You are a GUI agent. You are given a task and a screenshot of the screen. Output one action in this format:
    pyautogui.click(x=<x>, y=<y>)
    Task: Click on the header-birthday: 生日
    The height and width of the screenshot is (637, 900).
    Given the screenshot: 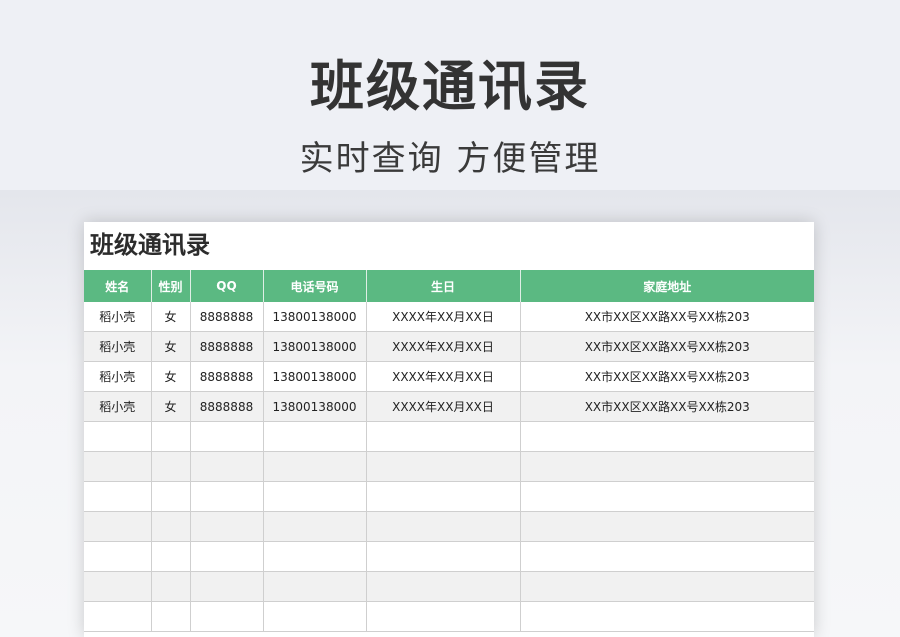 What is the action you would take?
    pyautogui.click(x=443, y=286)
    